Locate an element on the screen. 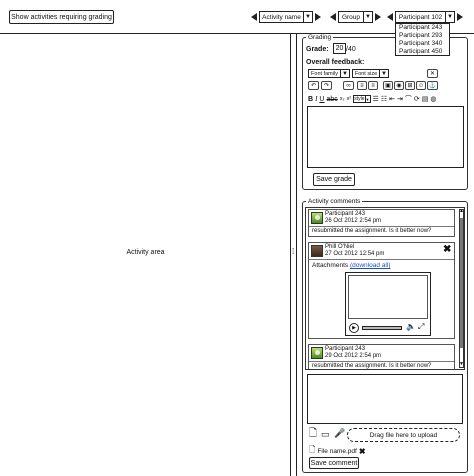 This screenshot has width=474, height=476. next-group-arrow-icon is located at coordinates (378, 17).